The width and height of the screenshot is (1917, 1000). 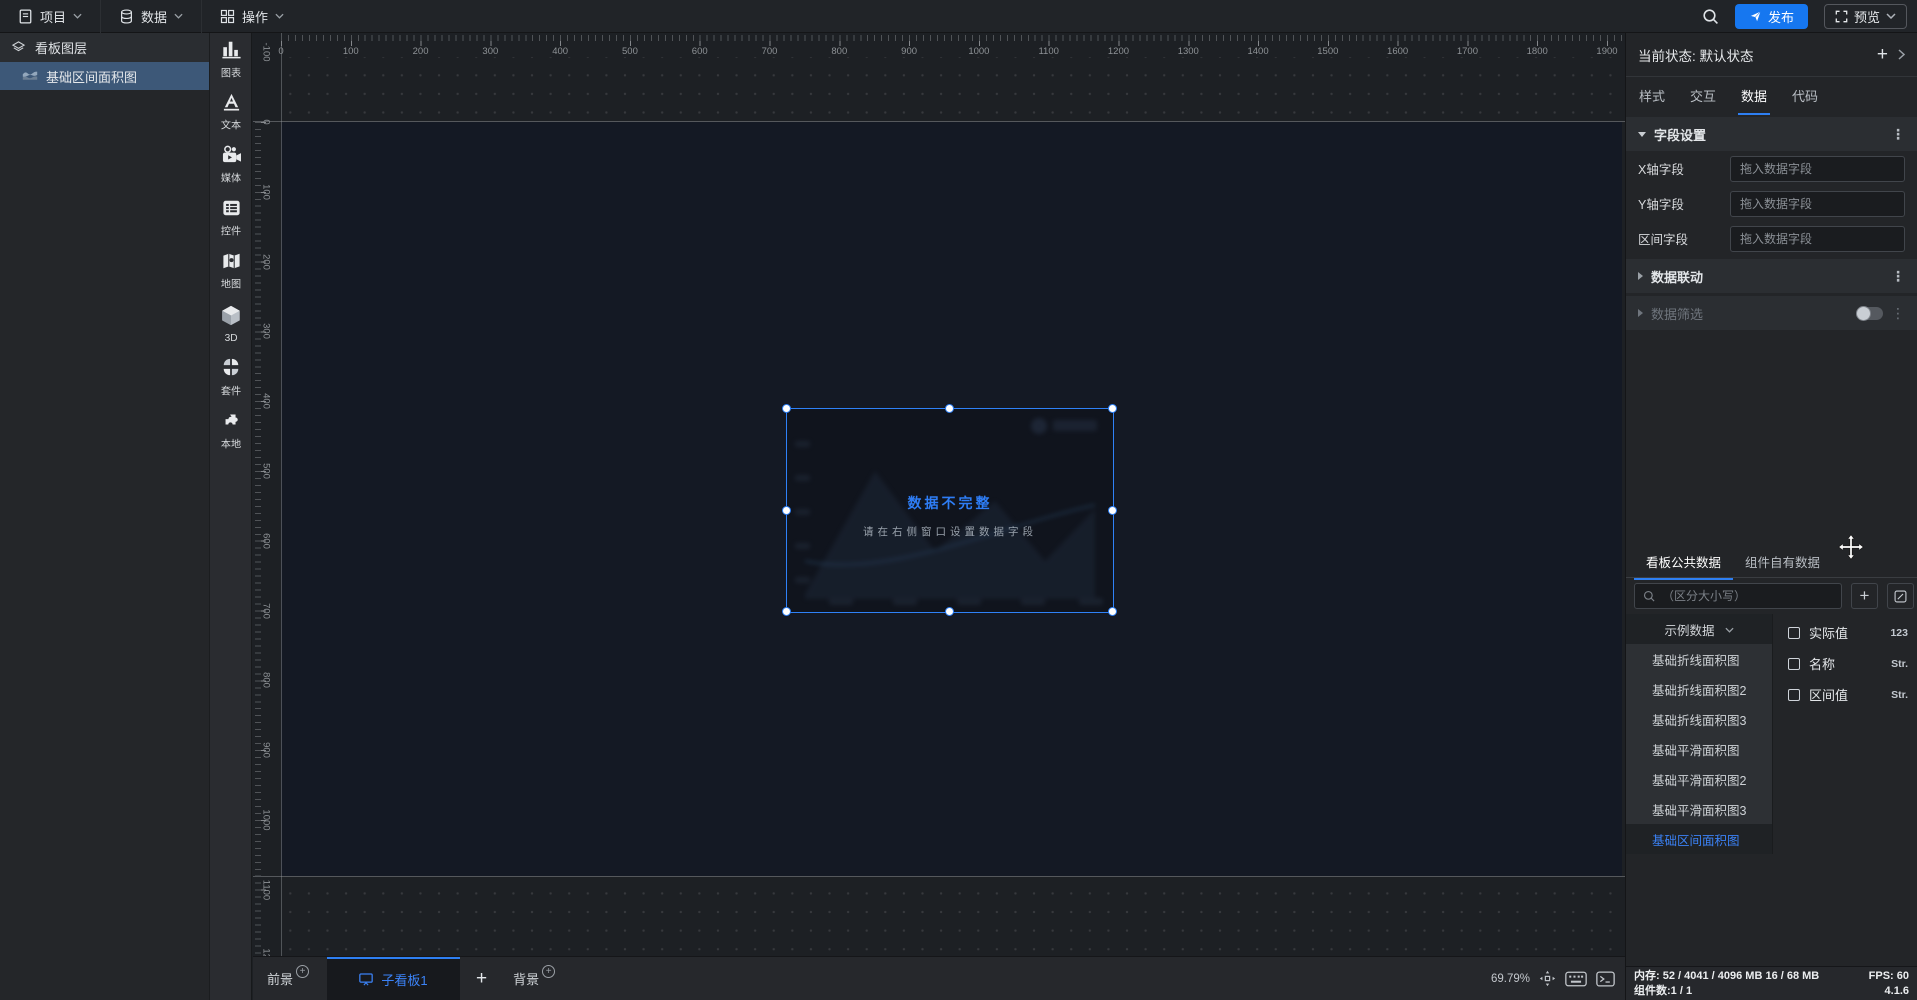 I want to click on tool-label: 本地, so click(x=231, y=444).